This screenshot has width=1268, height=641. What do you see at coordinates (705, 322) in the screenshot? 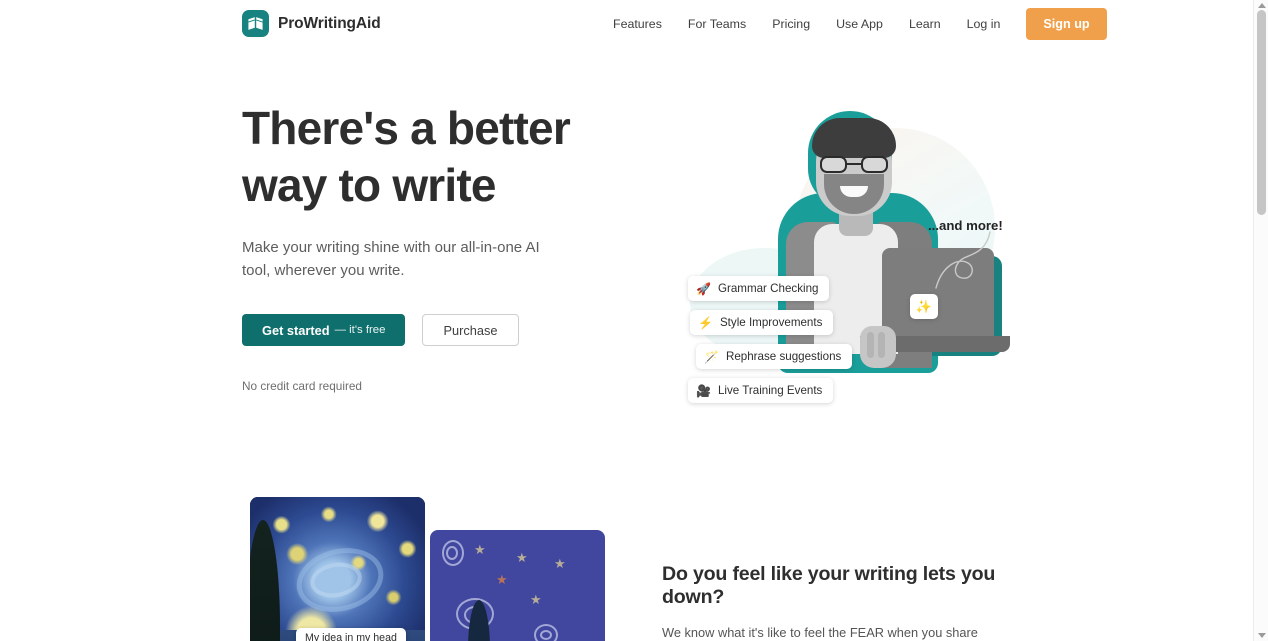
I see `lightning-icon: ⚡` at bounding box center [705, 322].